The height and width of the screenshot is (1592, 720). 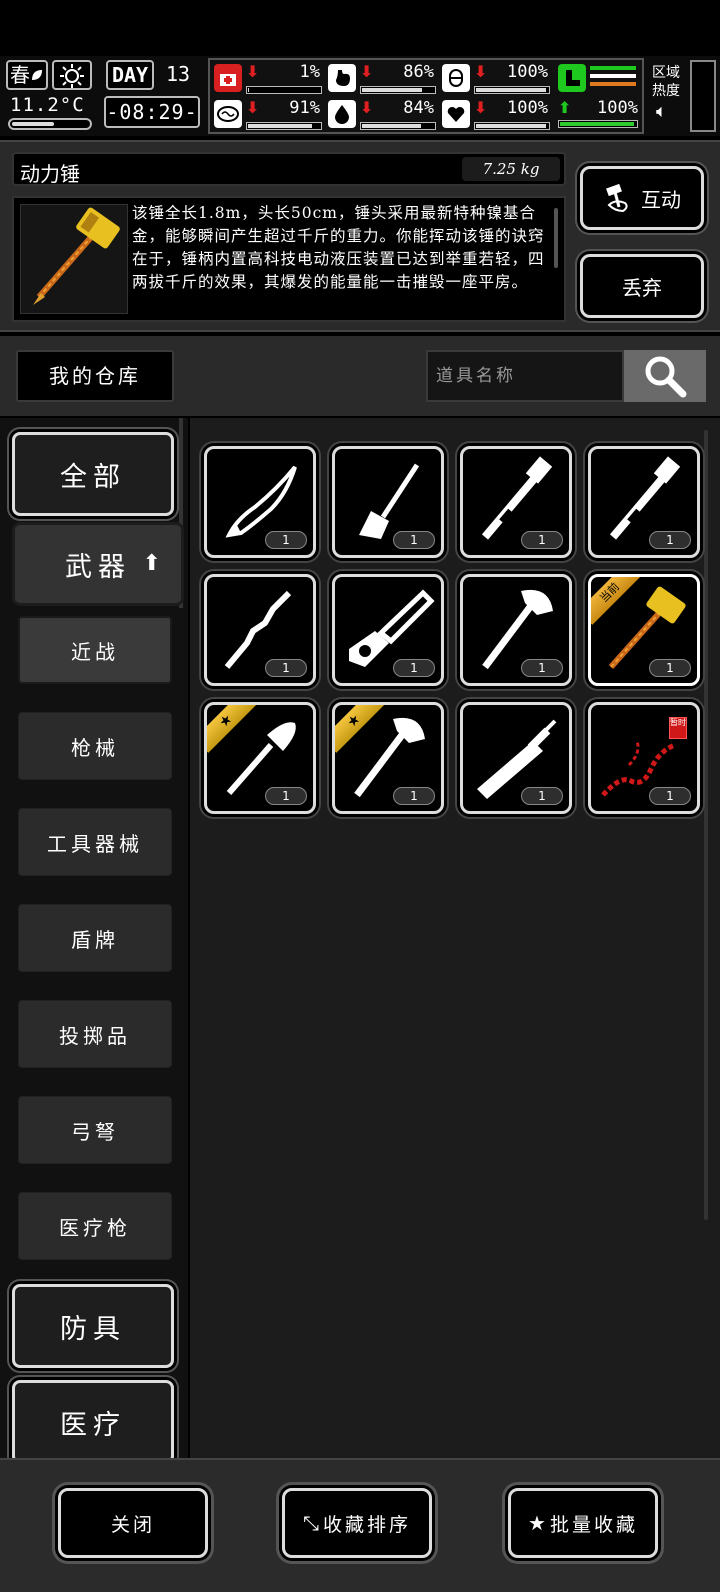 I want to click on stamina-boot-icon, so click(x=572, y=78).